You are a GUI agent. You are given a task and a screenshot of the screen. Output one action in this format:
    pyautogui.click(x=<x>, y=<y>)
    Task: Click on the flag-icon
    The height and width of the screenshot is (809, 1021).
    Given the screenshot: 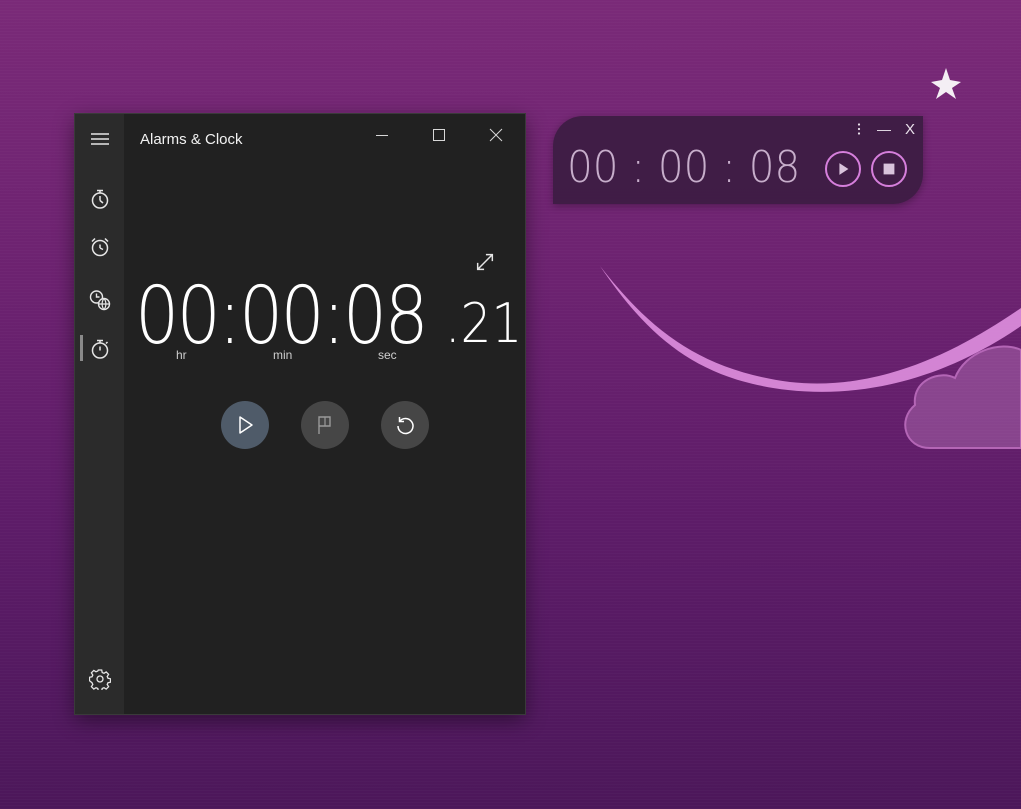 What is the action you would take?
    pyautogui.click(x=324, y=425)
    